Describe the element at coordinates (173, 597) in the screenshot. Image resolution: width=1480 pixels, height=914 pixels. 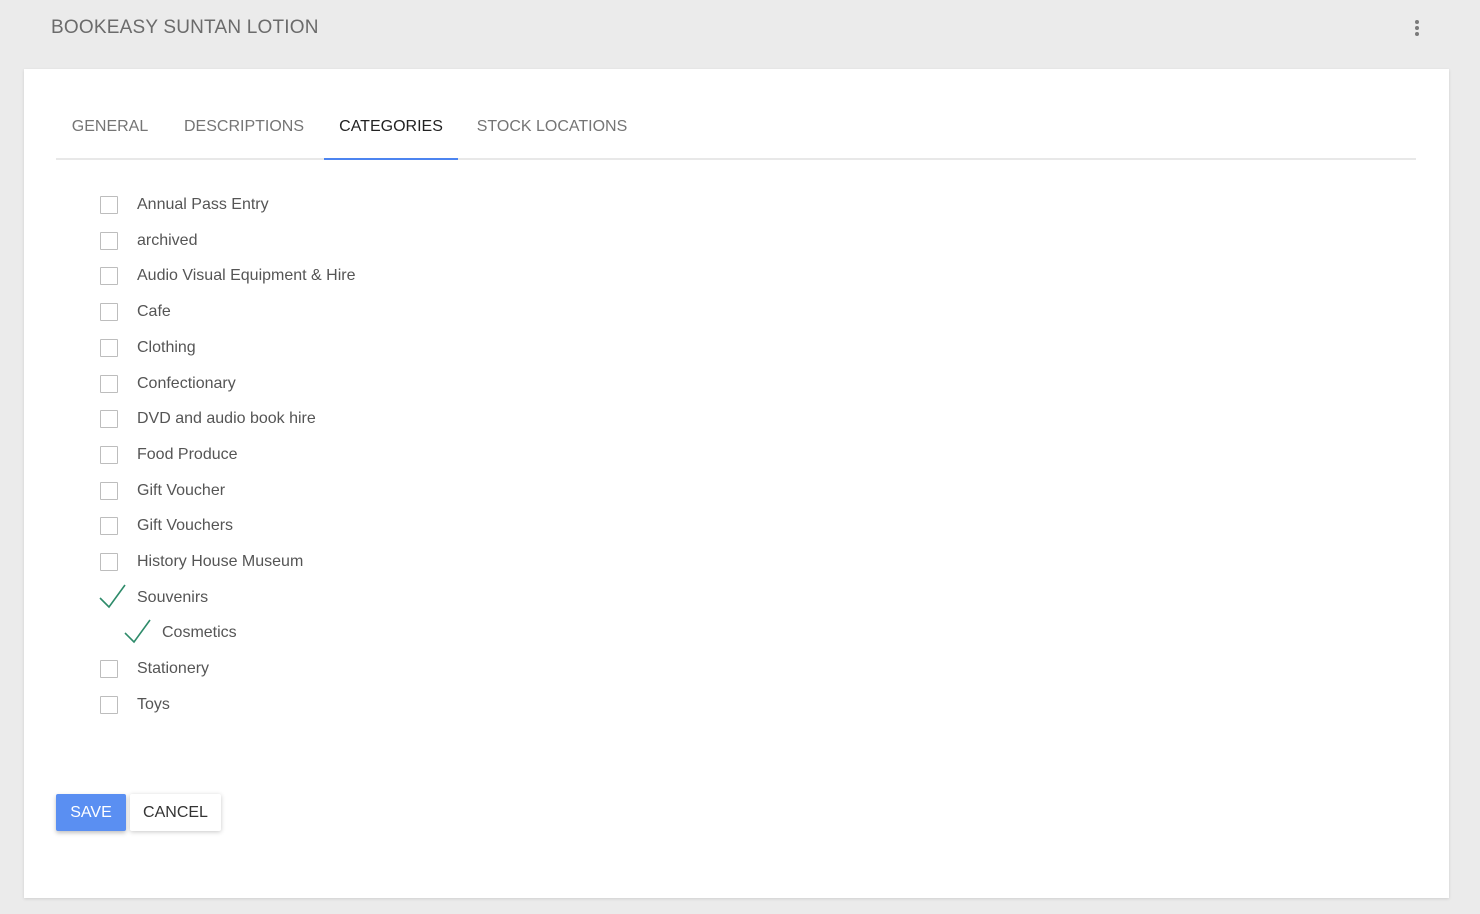
I see `category-label: Souvenirs` at that location.